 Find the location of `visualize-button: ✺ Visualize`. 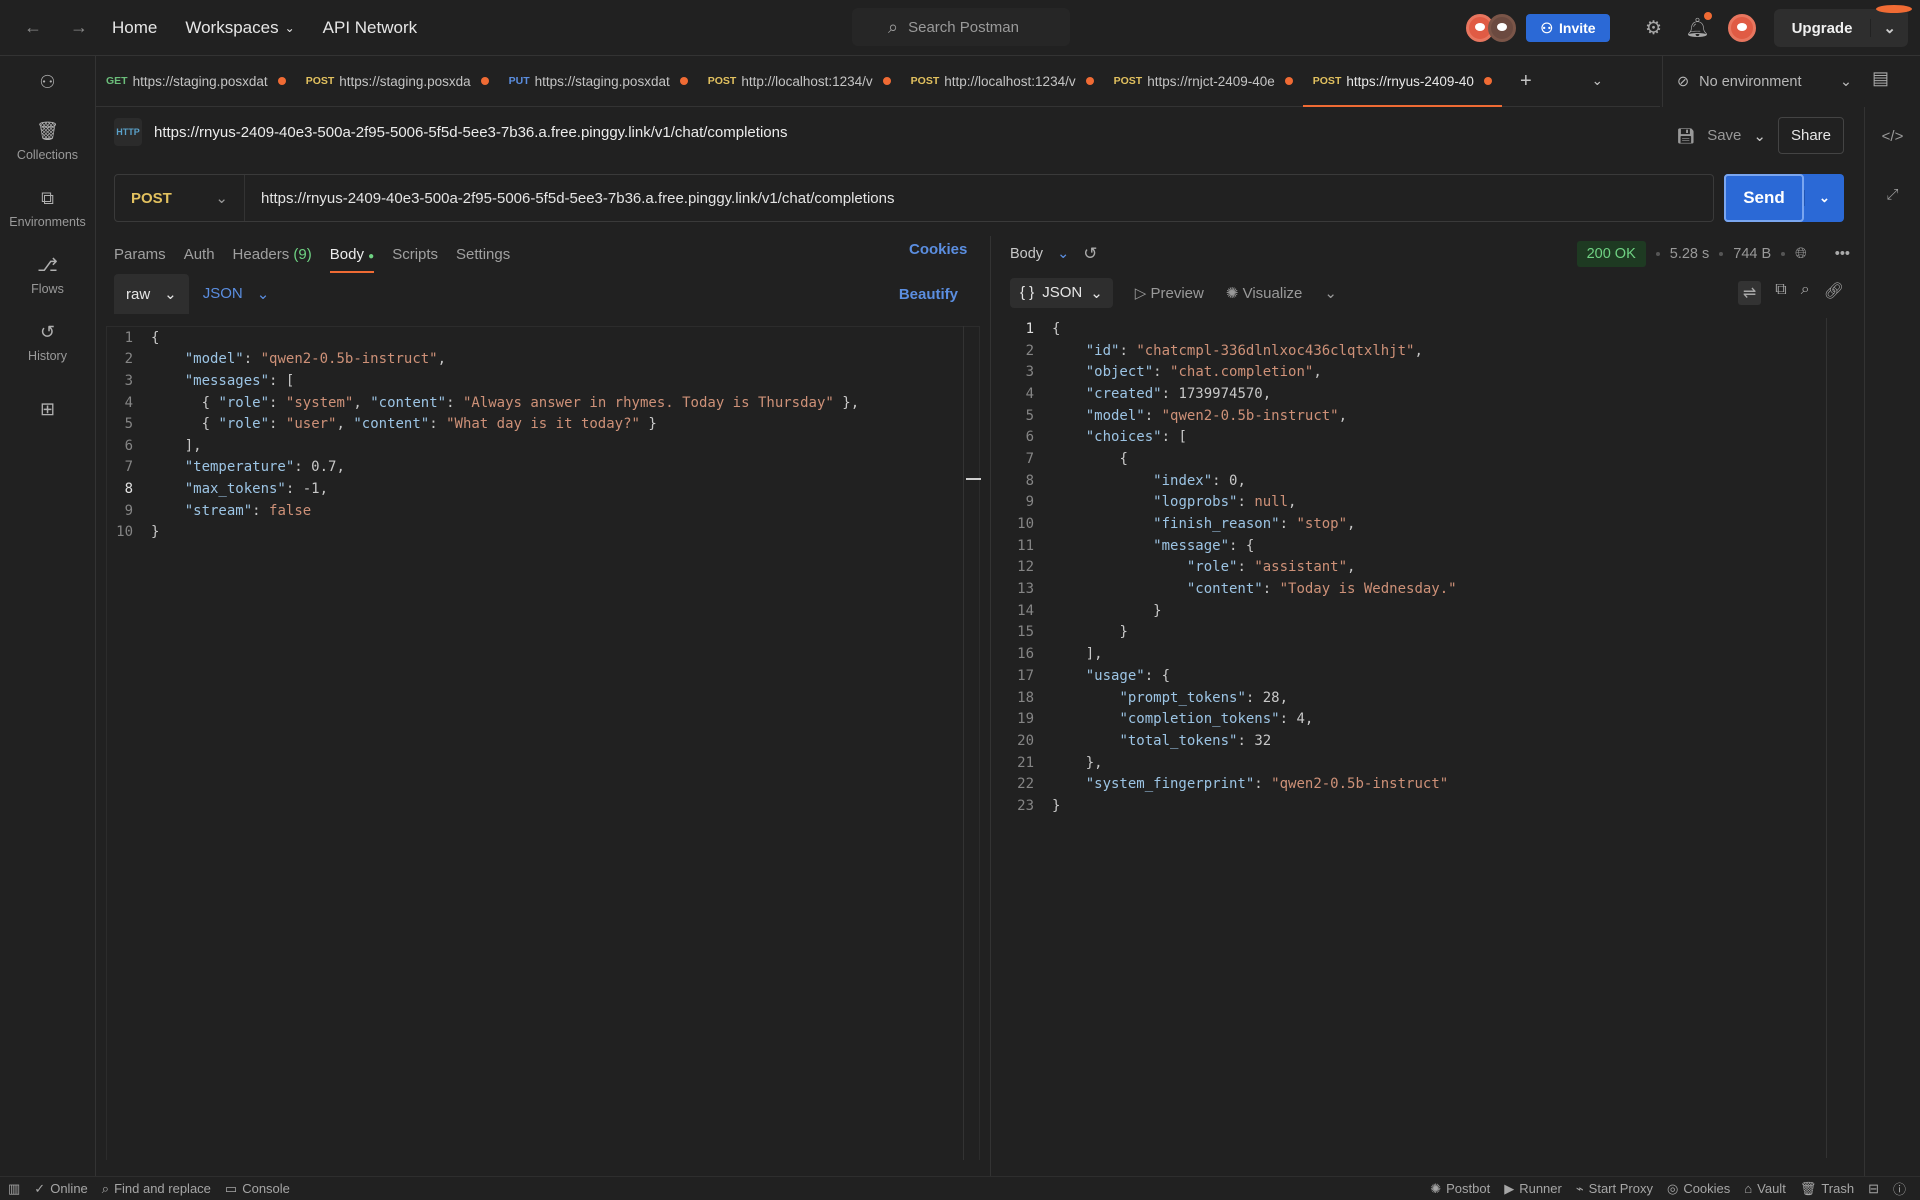

visualize-button: ✺ Visualize is located at coordinates (1264, 293).